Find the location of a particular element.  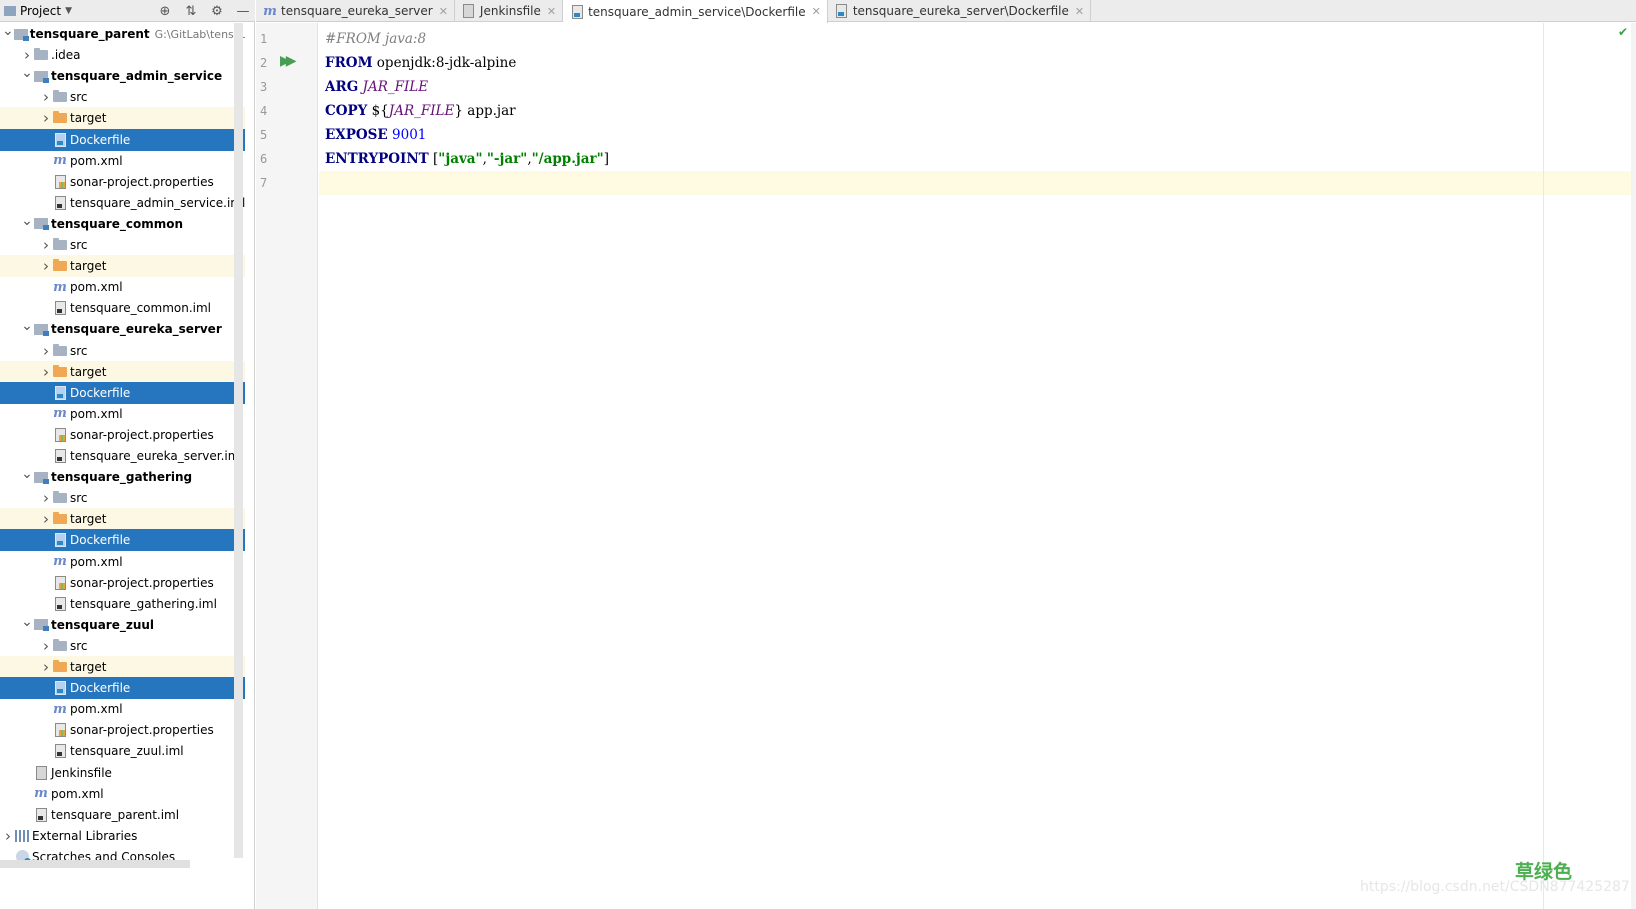

tree-item: ⌄ tensquare_common is located at coordinates (122, 224).